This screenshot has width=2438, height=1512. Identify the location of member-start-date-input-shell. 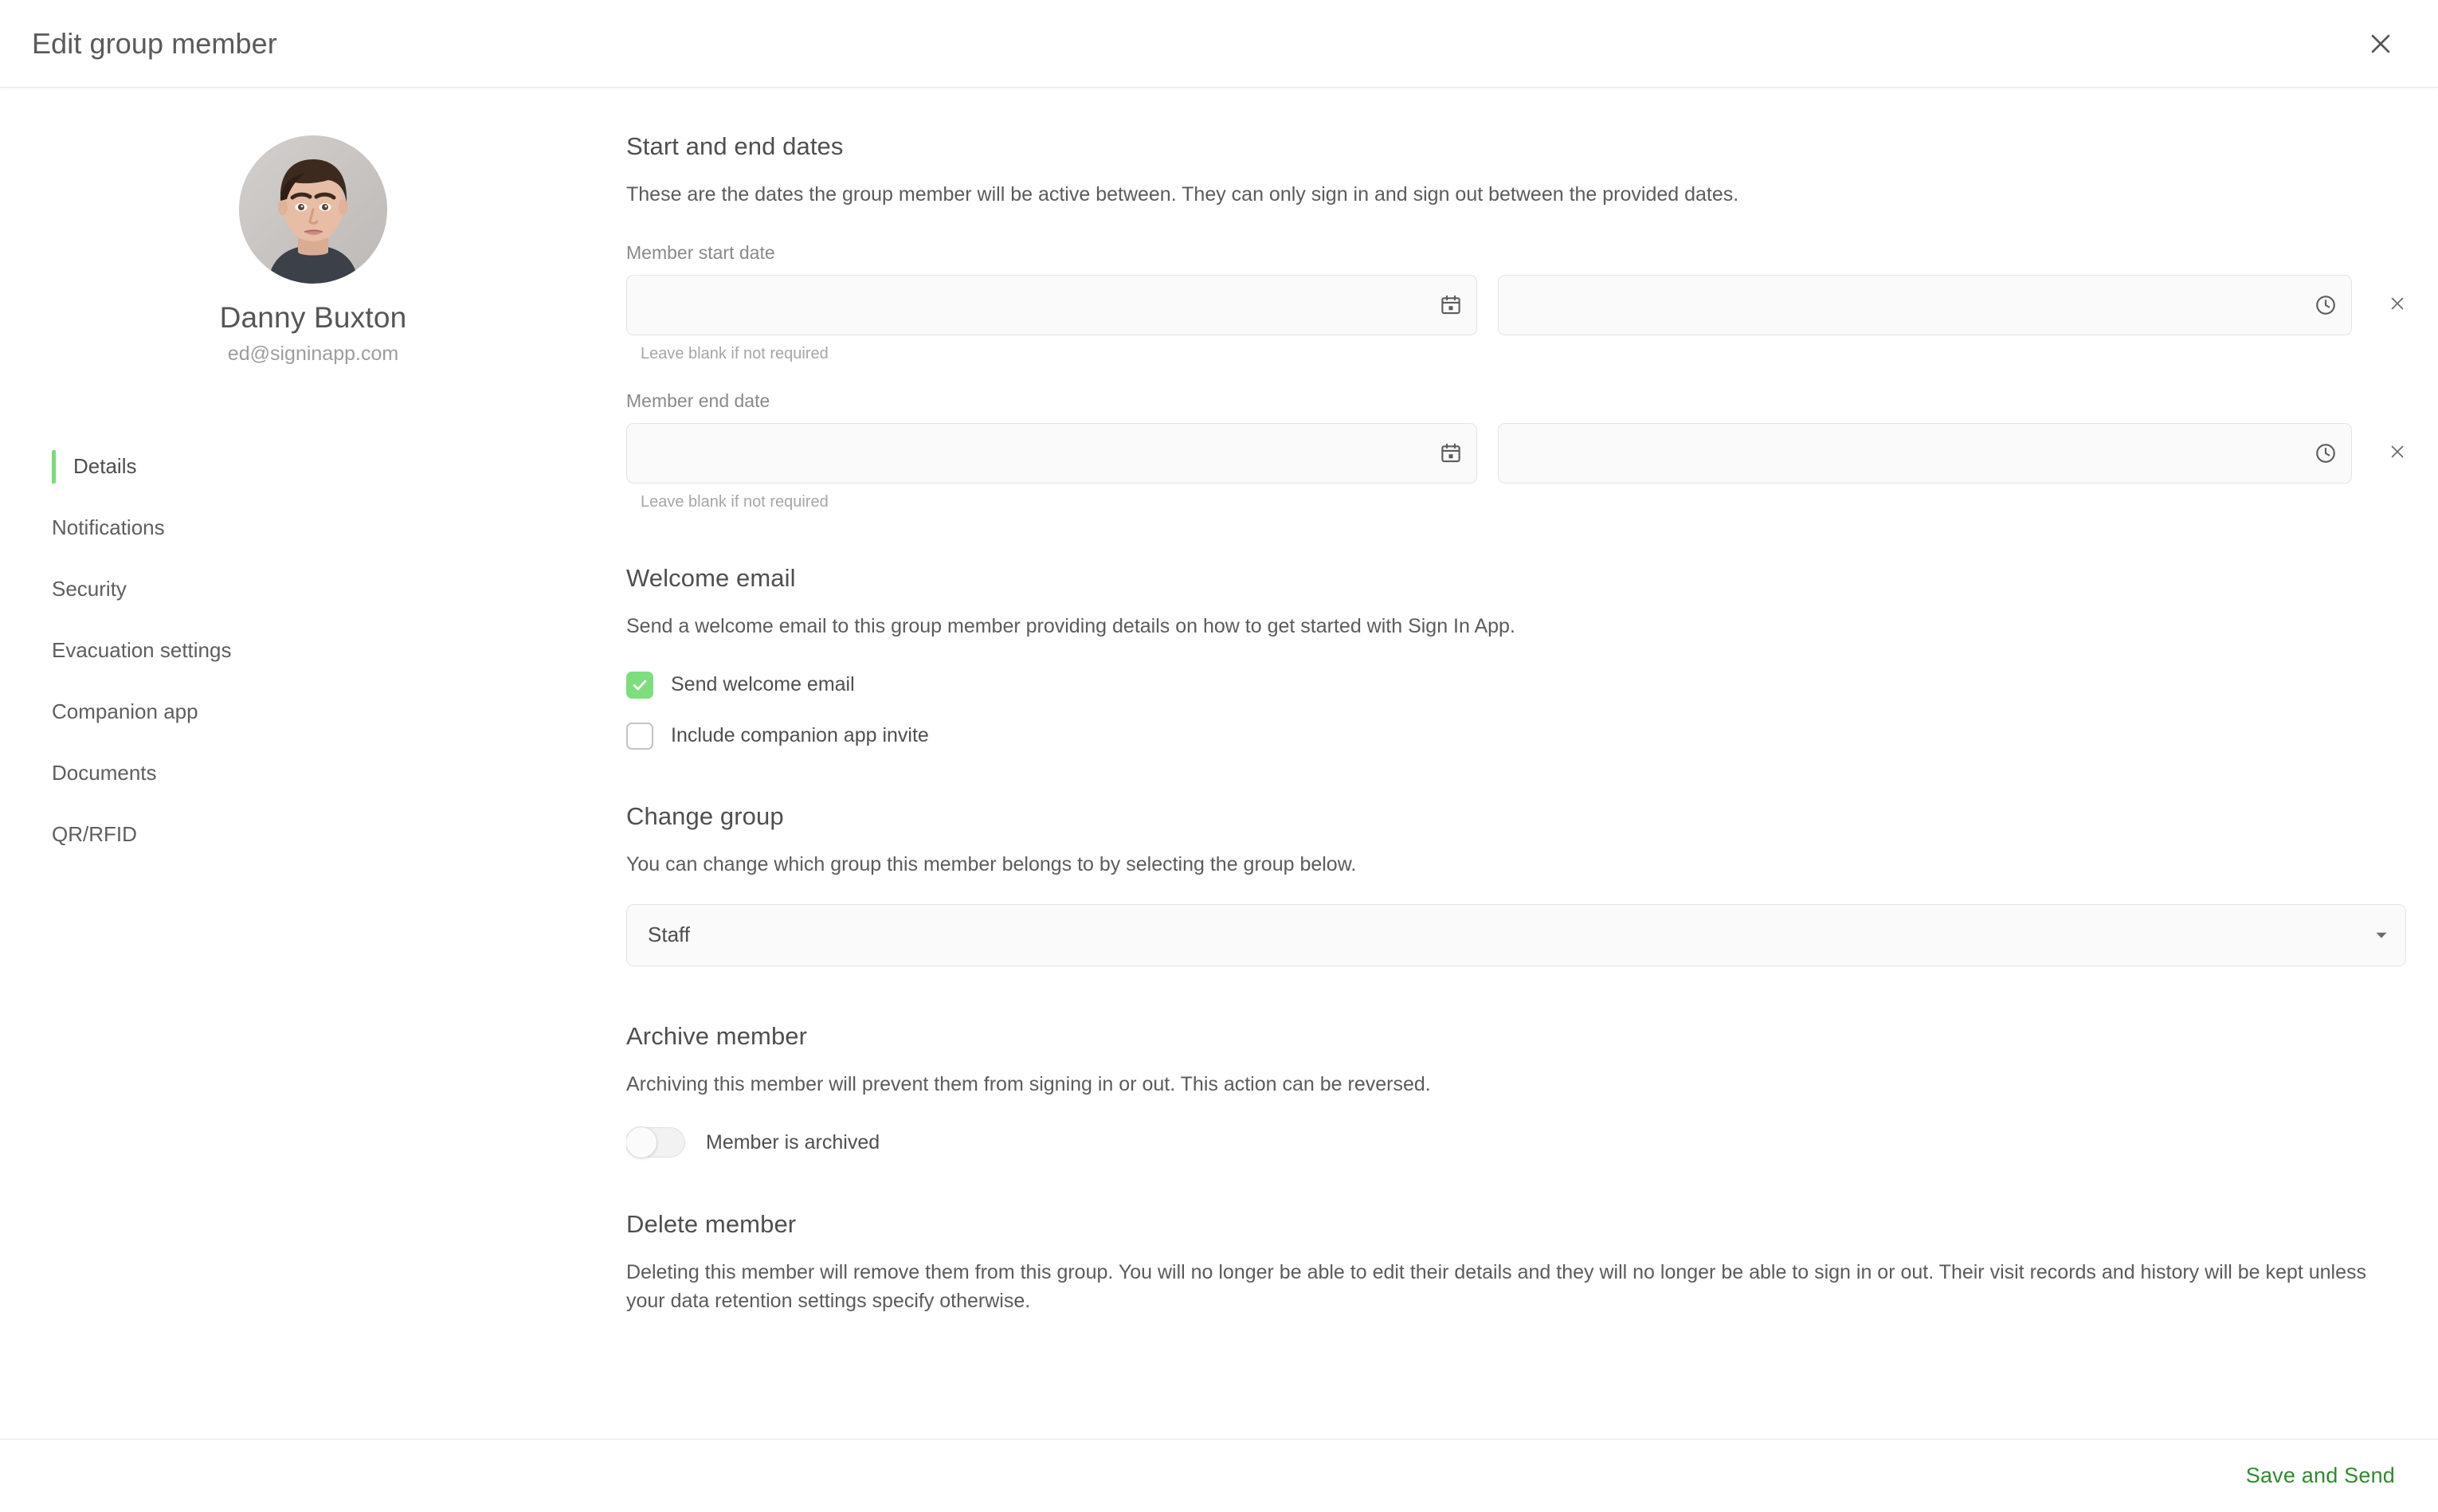
(1051, 305).